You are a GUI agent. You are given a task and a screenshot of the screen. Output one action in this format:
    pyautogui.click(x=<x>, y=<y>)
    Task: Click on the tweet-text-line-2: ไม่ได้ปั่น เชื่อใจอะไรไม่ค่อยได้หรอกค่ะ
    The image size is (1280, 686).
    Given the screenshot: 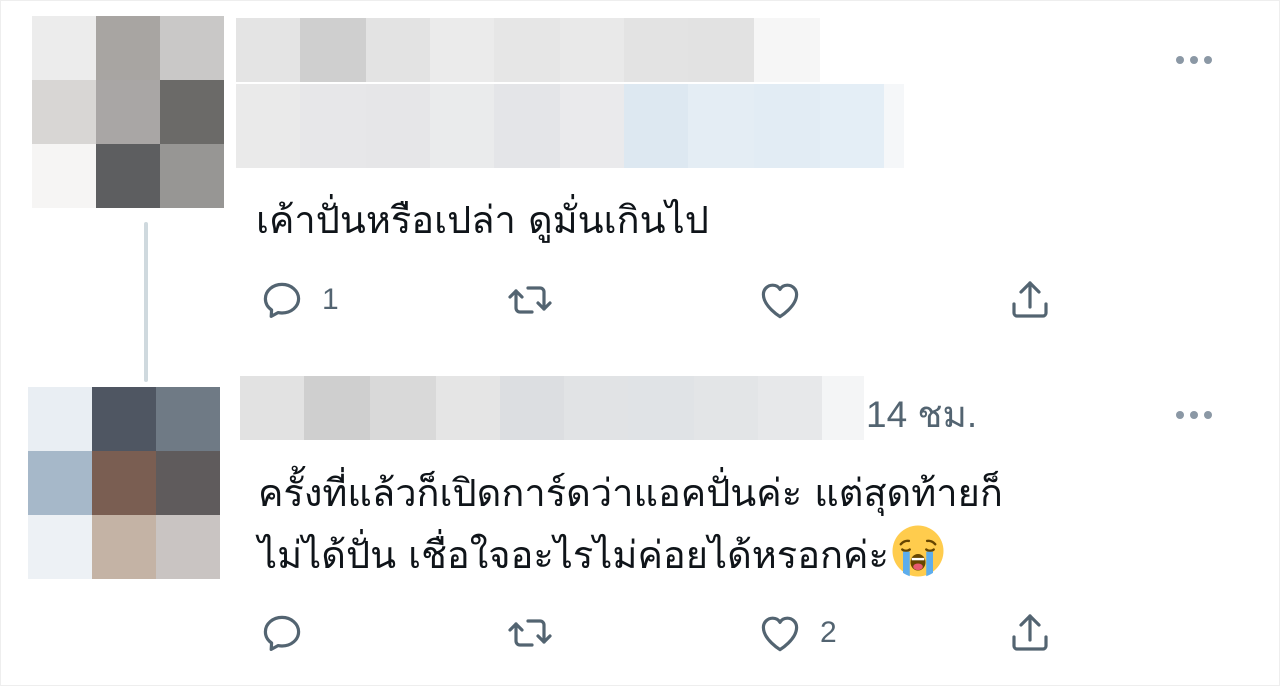 What is the action you would take?
    pyautogui.click(x=630, y=555)
    